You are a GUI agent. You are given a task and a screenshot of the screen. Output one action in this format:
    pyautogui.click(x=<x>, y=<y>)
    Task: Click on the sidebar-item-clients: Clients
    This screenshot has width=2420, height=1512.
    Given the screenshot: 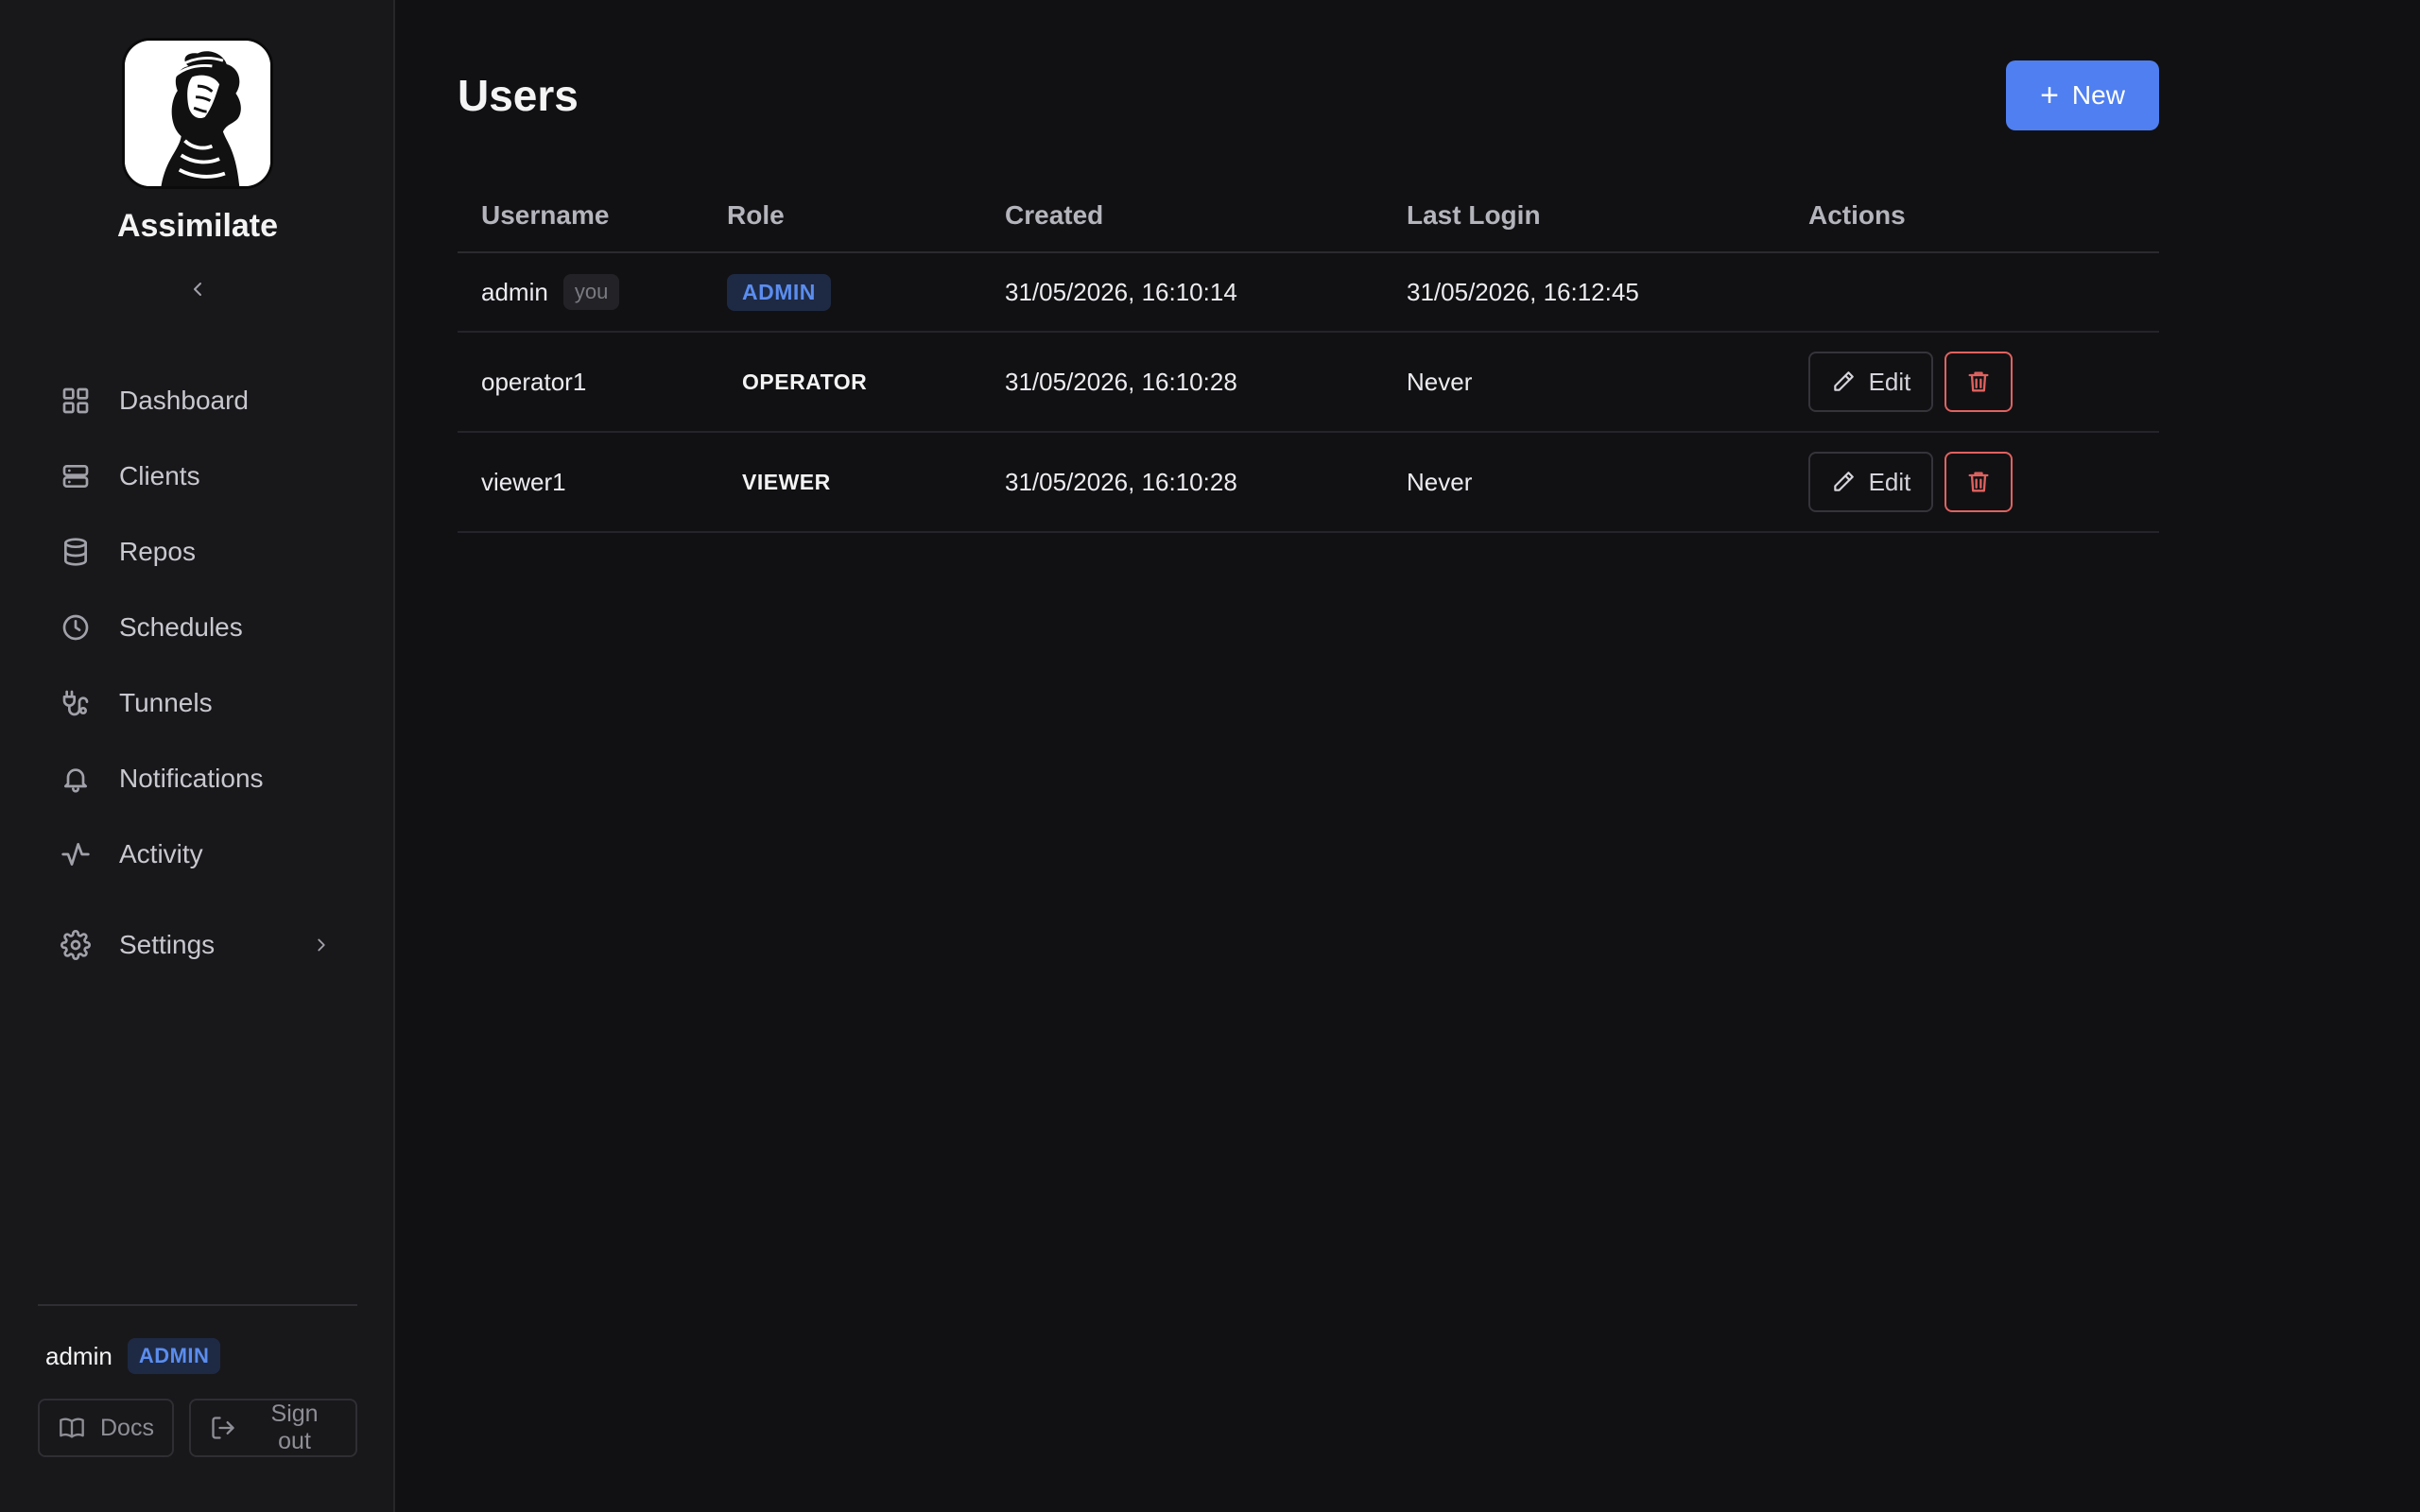 What is the action you would take?
    pyautogui.click(x=197, y=476)
    